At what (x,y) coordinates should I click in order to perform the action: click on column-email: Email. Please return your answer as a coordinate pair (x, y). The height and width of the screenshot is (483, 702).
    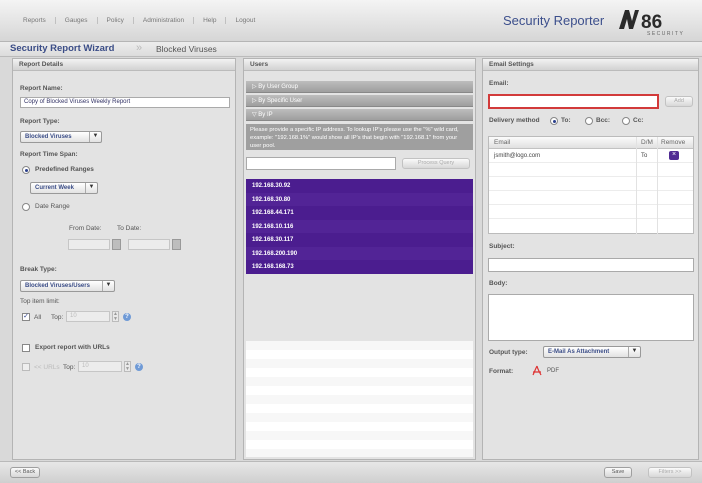
    Looking at the image, I should click on (502, 142).